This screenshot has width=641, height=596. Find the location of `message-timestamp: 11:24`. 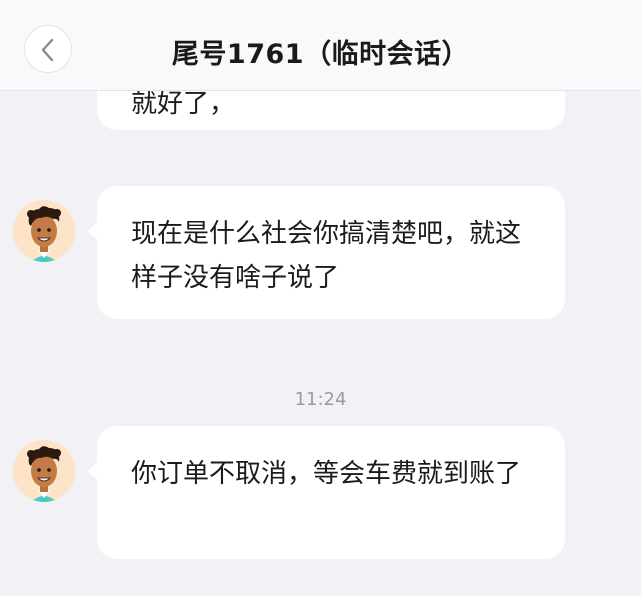

message-timestamp: 11:24 is located at coordinates (320, 399).